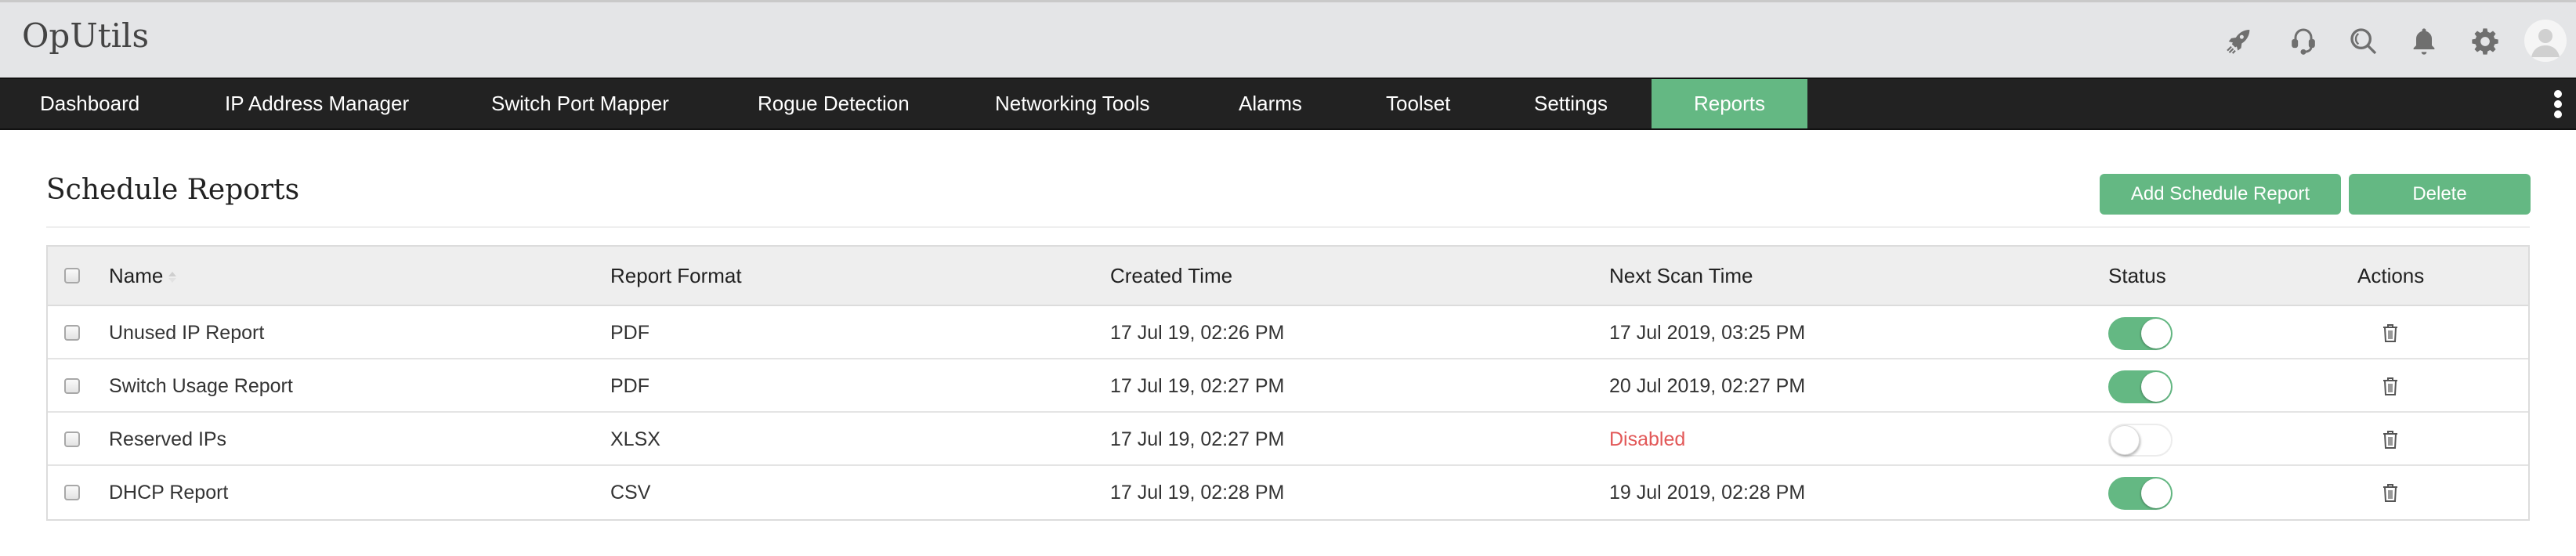  I want to click on sort-icon, so click(173, 277).